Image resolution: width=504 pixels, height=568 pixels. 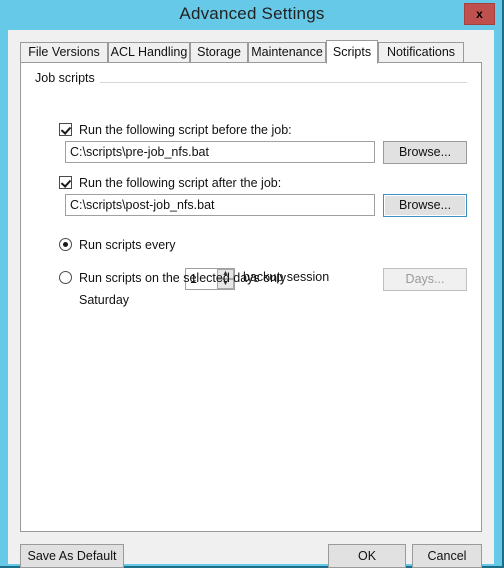 What do you see at coordinates (65, 182) in the screenshot?
I see `post-script-checkbox` at bounding box center [65, 182].